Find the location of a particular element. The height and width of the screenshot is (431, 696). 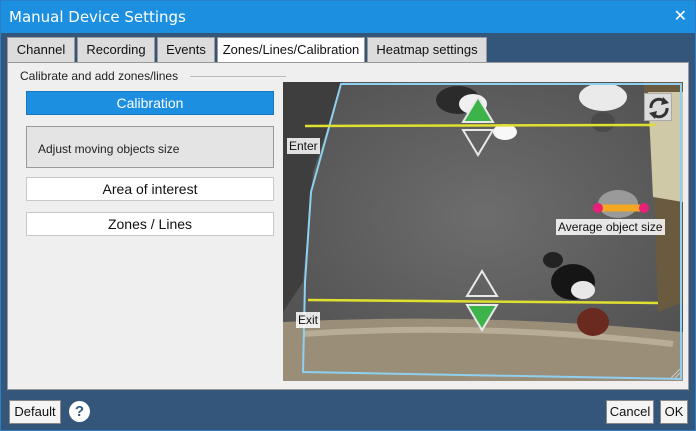

area-of-interest-button: Area of interest is located at coordinates (150, 189).